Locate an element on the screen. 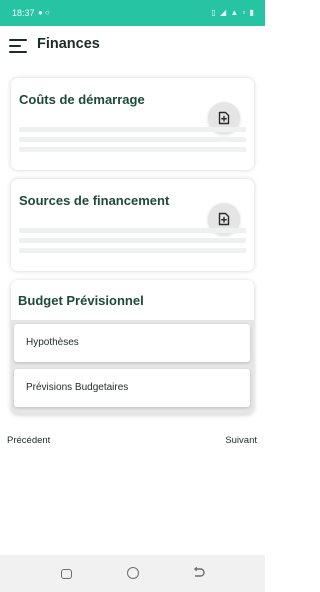  budget-title: Budget Prévisionnel is located at coordinates (81, 300).